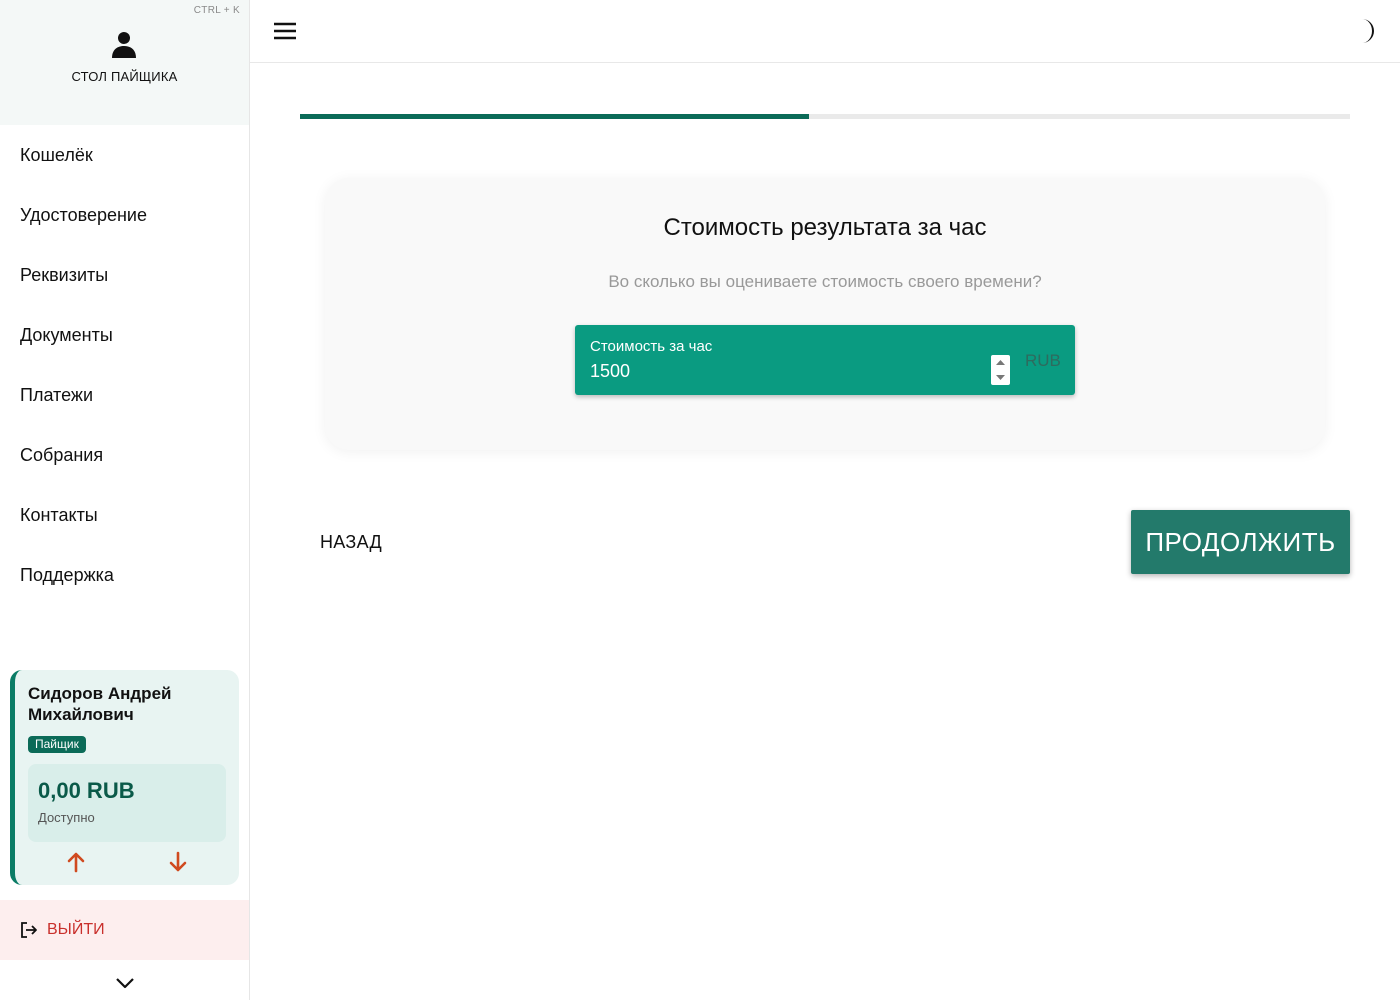 Image resolution: width=1400 pixels, height=1000 pixels. Describe the element at coordinates (124, 275) in the screenshot. I see `sidebar-item-requisites: Реквизиты` at that location.